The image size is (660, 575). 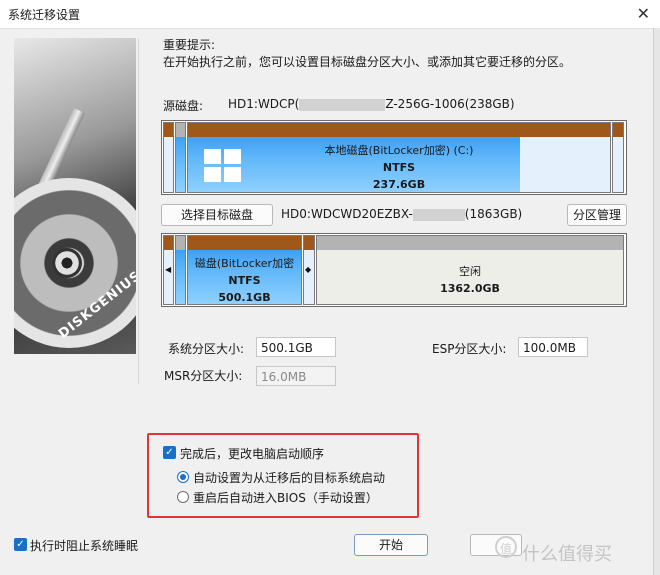 I want to click on msr-size-input: 16.0MB, so click(x=296, y=376).